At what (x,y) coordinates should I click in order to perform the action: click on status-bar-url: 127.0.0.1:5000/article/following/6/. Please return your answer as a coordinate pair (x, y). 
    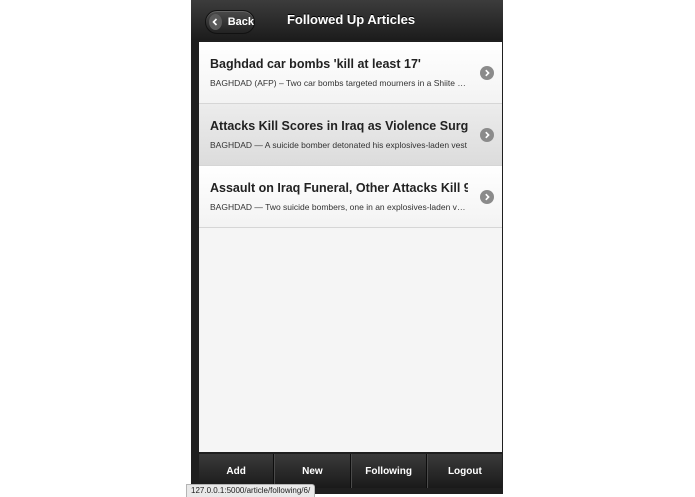
    Looking at the image, I should click on (251, 490).